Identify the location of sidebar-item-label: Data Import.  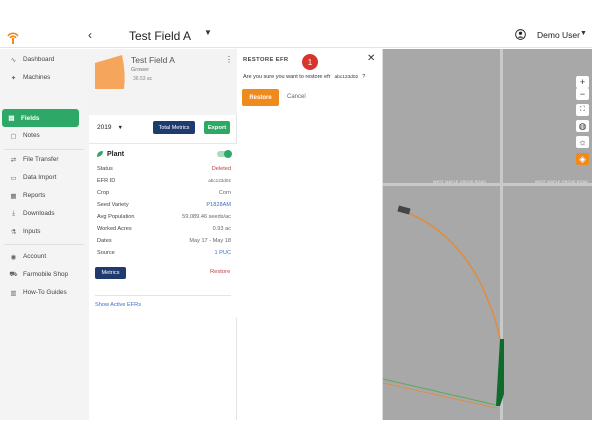
(40, 177).